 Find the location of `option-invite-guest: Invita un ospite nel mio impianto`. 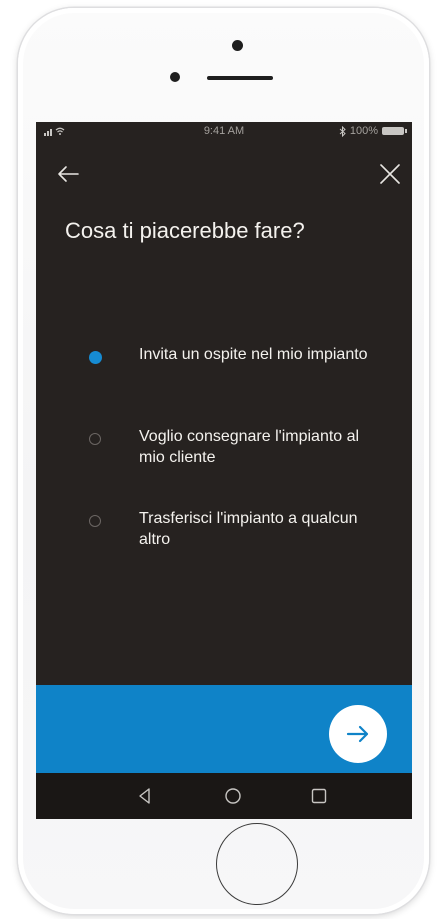

option-invite-guest: Invita un ospite nel mio impianto is located at coordinates (224, 374).